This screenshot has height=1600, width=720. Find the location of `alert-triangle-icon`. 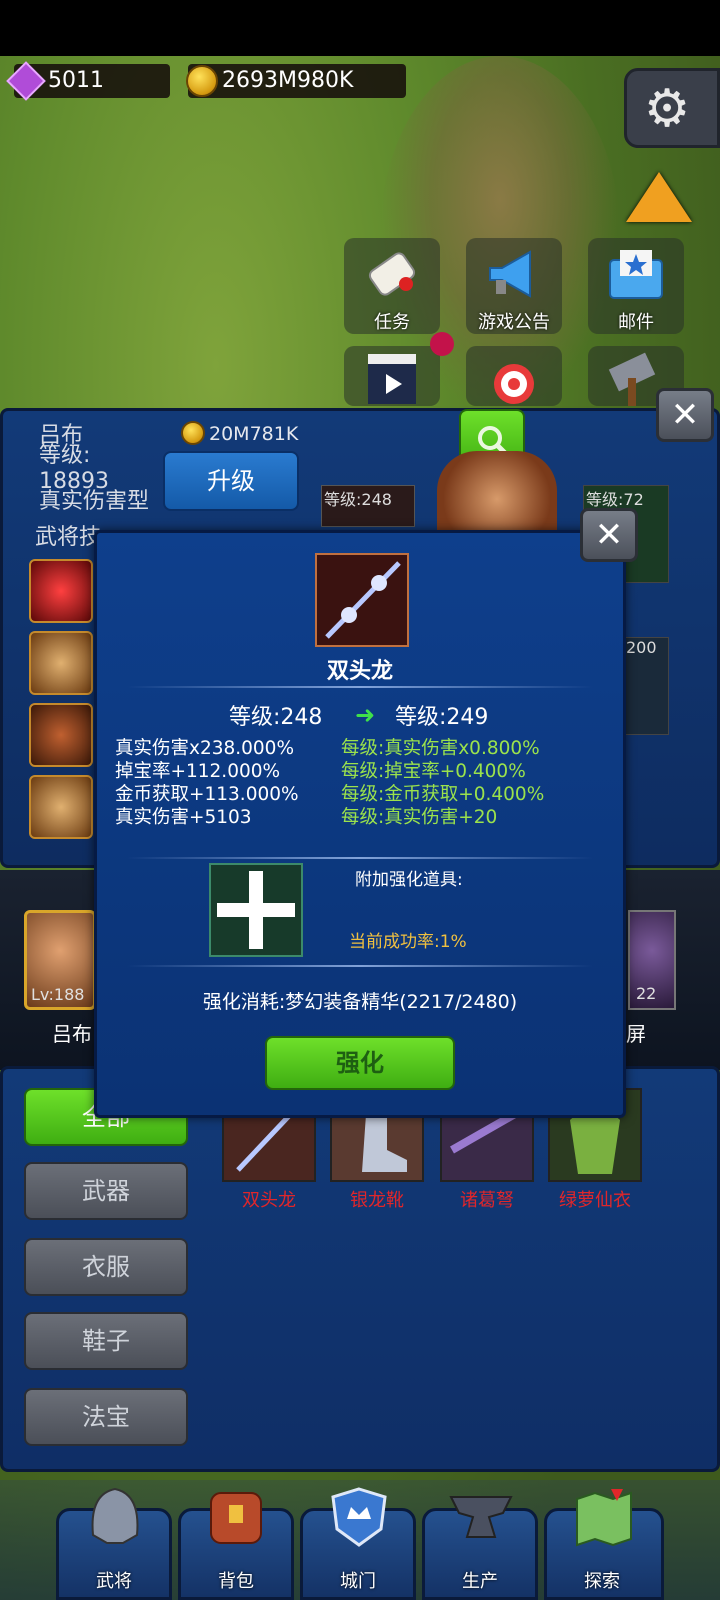

alert-triangle-icon is located at coordinates (659, 197).